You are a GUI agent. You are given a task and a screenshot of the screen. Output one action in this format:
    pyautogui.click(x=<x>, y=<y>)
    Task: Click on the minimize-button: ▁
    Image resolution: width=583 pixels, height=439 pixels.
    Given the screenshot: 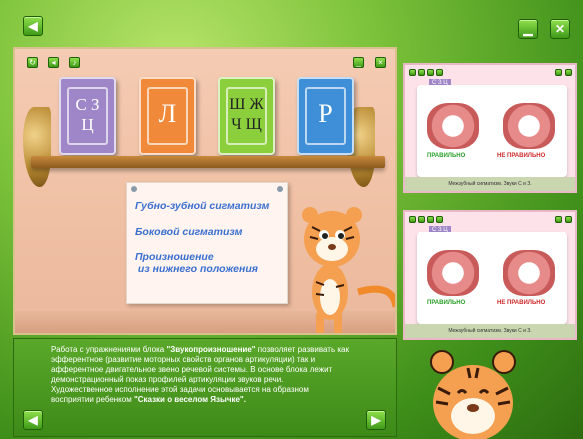 What is the action you would take?
    pyautogui.click(x=528, y=29)
    